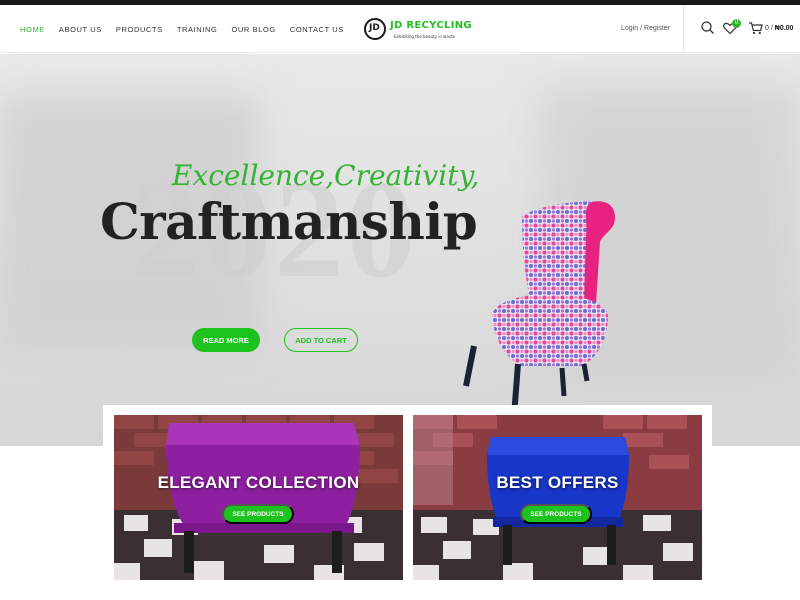  What do you see at coordinates (258, 482) in the screenshot?
I see `card-title: ELEGANT COLLECTION` at bounding box center [258, 482].